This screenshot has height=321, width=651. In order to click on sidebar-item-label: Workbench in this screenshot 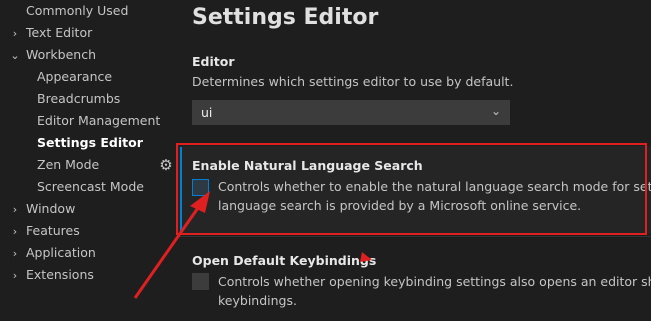, I will do `click(61, 54)`.